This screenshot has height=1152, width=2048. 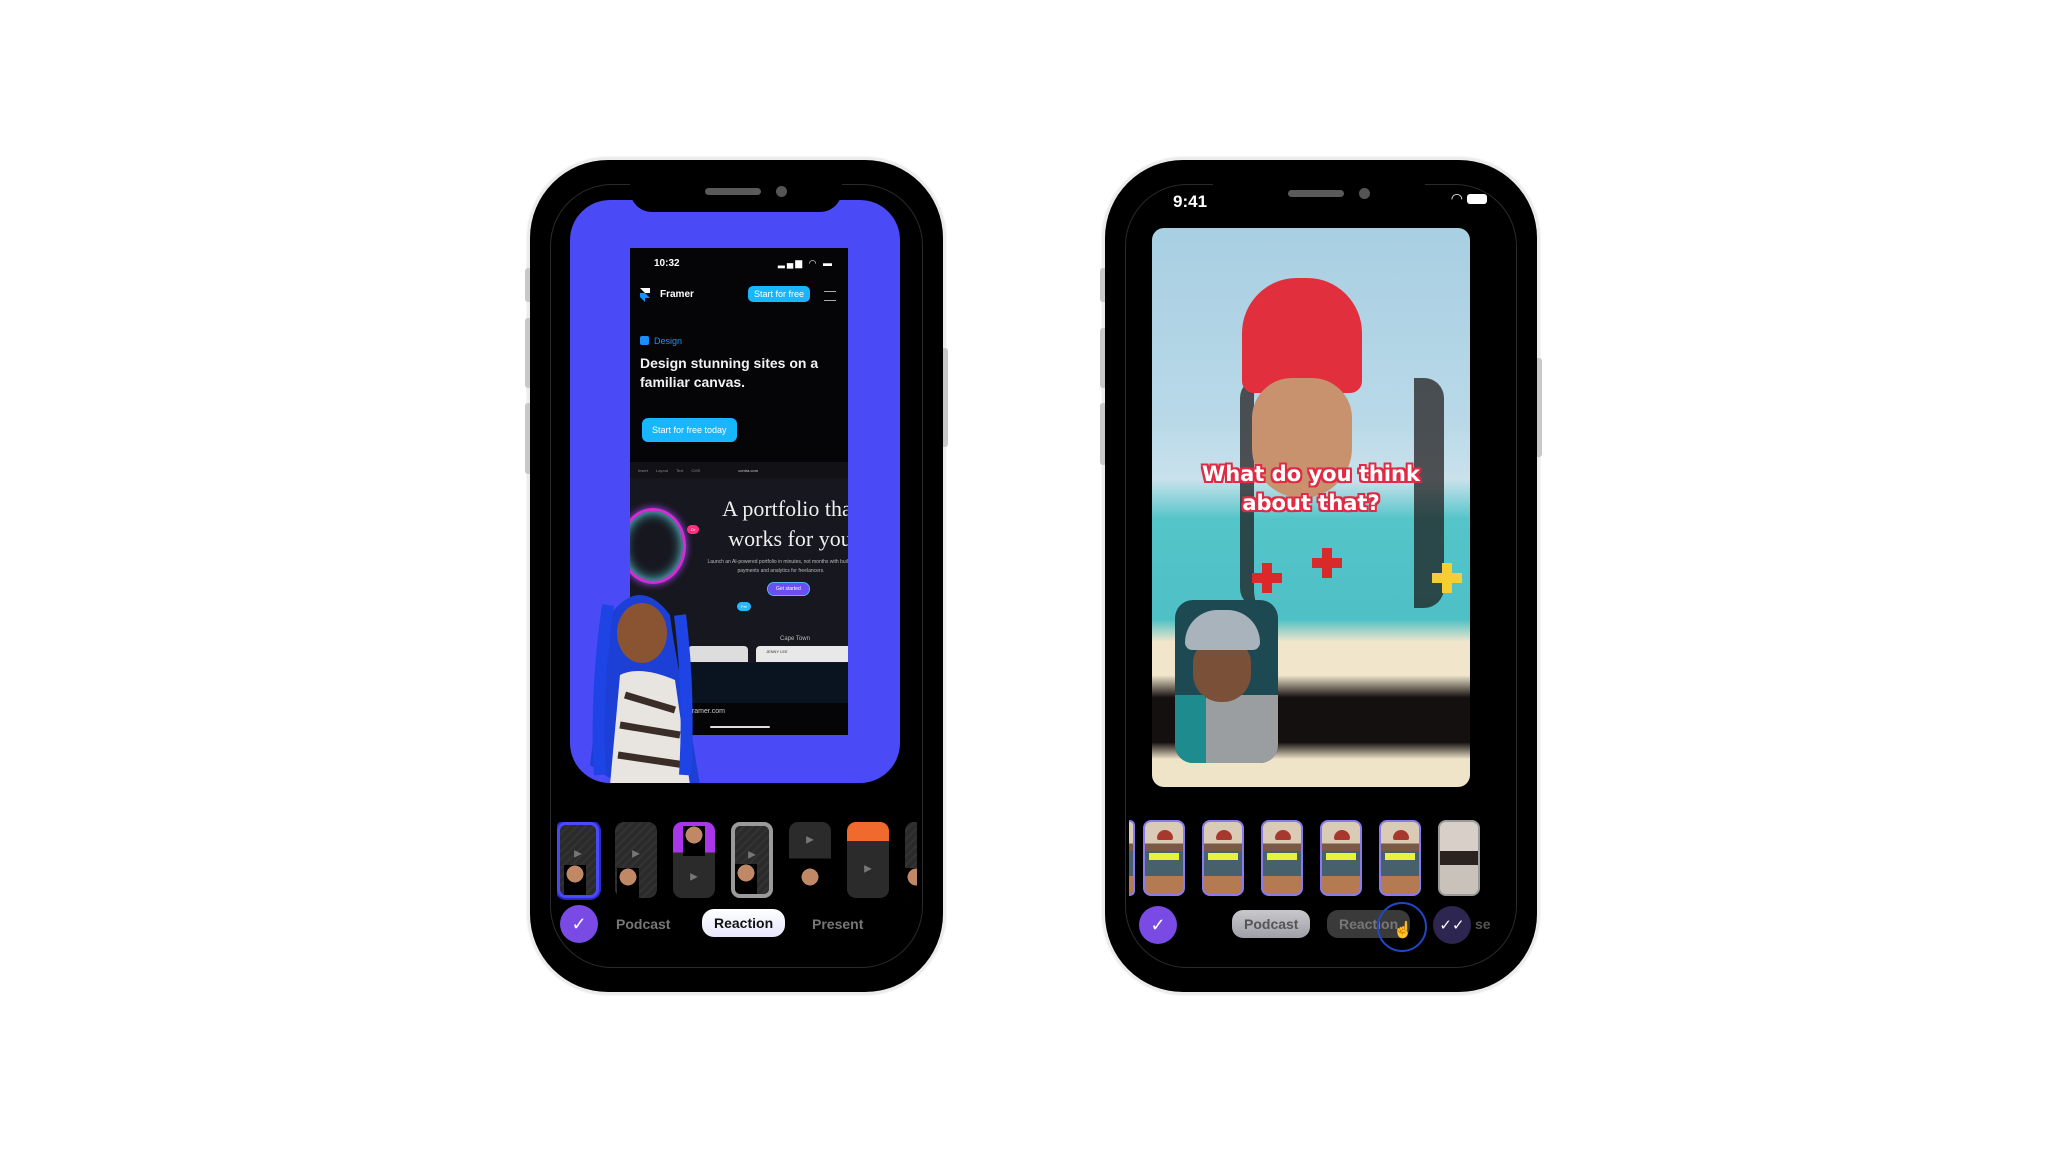 I want to click on mode-selector: ✓ Podcast Reaction Present, so click(x=736, y=927).